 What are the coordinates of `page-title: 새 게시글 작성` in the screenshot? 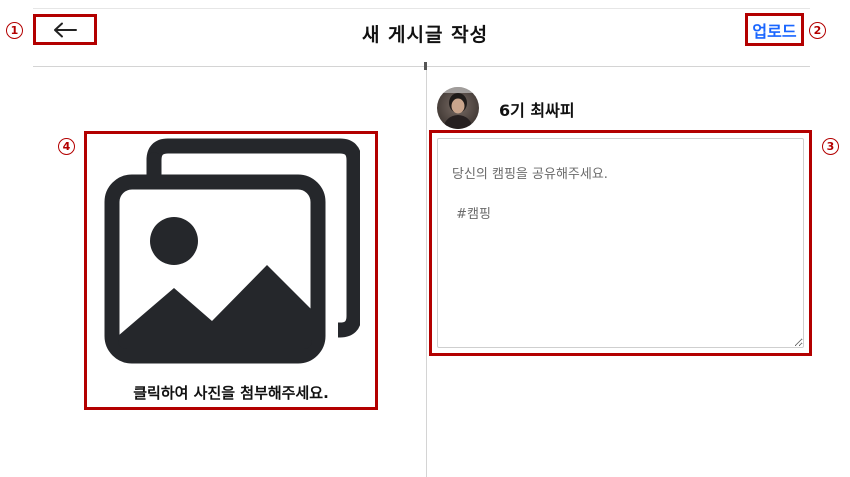 It's located at (425, 35).